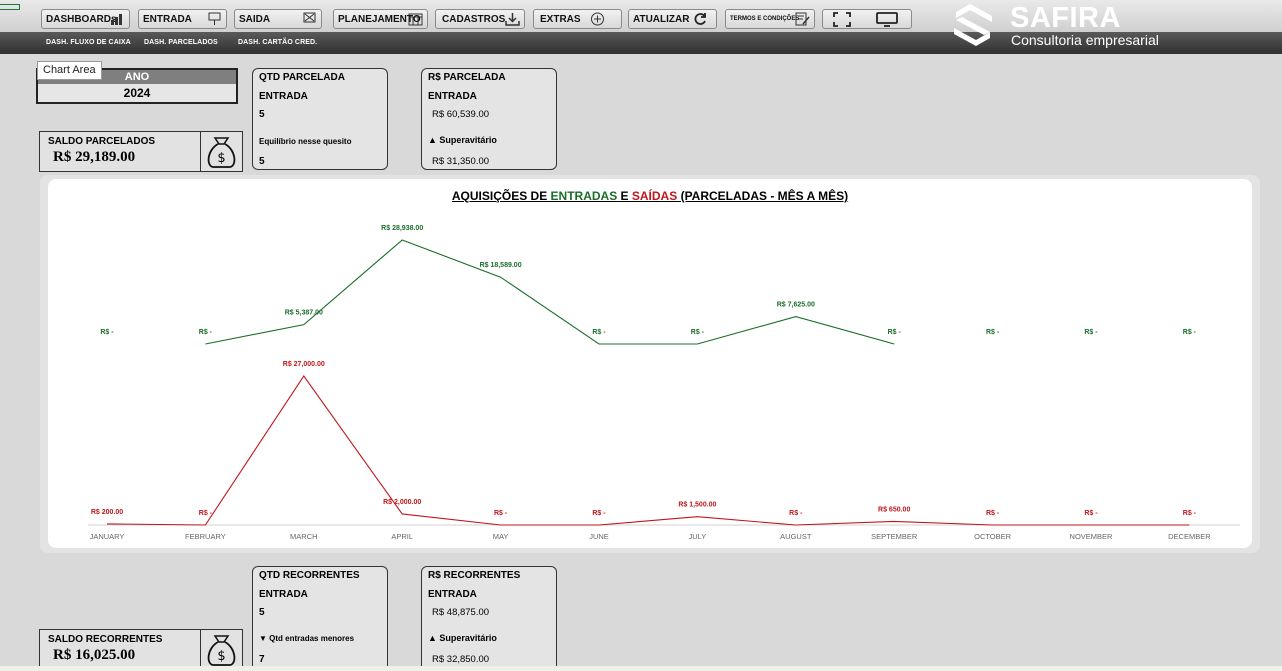 The image size is (1282, 671). Describe the element at coordinates (304, 536) in the screenshot. I see `x-tick-label: MARCH` at that location.